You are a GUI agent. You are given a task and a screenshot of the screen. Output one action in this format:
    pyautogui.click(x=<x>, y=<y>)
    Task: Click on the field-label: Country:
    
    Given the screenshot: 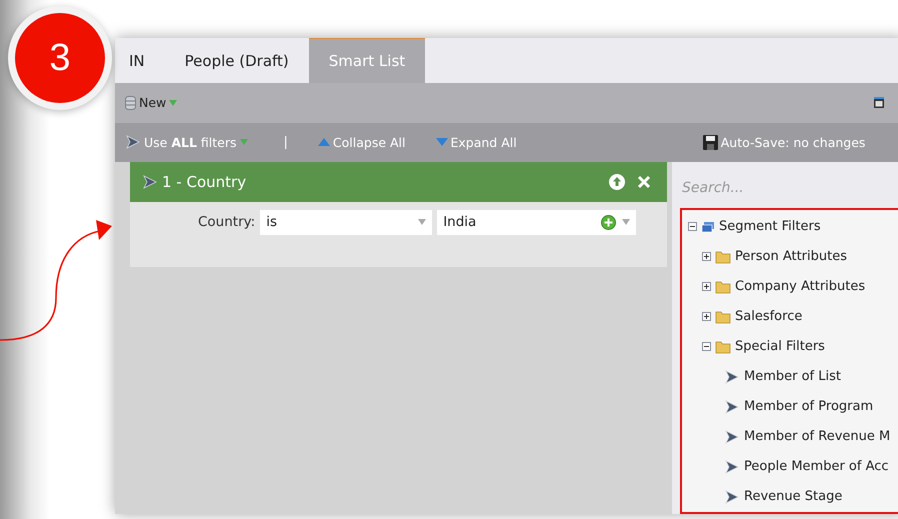 What is the action you would take?
    pyautogui.click(x=227, y=222)
    